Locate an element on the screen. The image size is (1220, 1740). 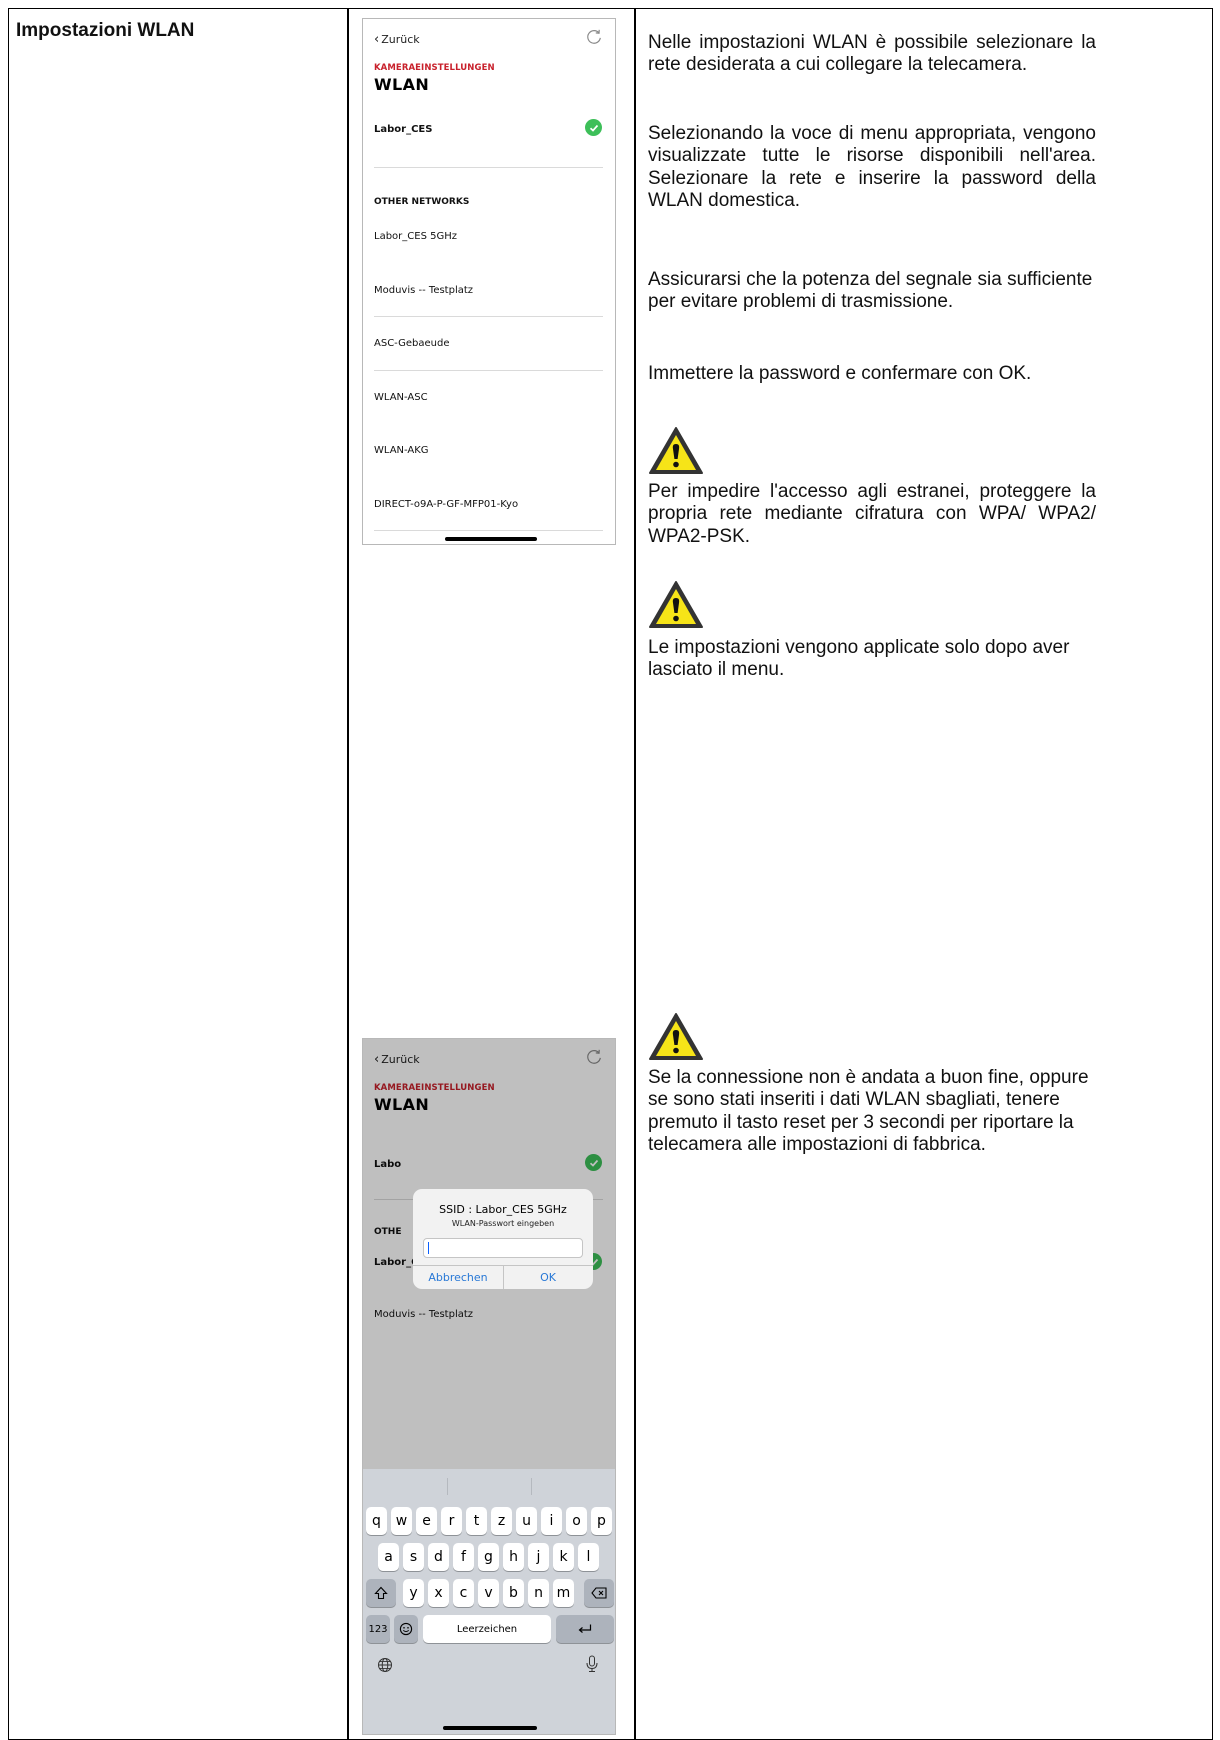
key-c: c is located at coordinates (463, 1593).